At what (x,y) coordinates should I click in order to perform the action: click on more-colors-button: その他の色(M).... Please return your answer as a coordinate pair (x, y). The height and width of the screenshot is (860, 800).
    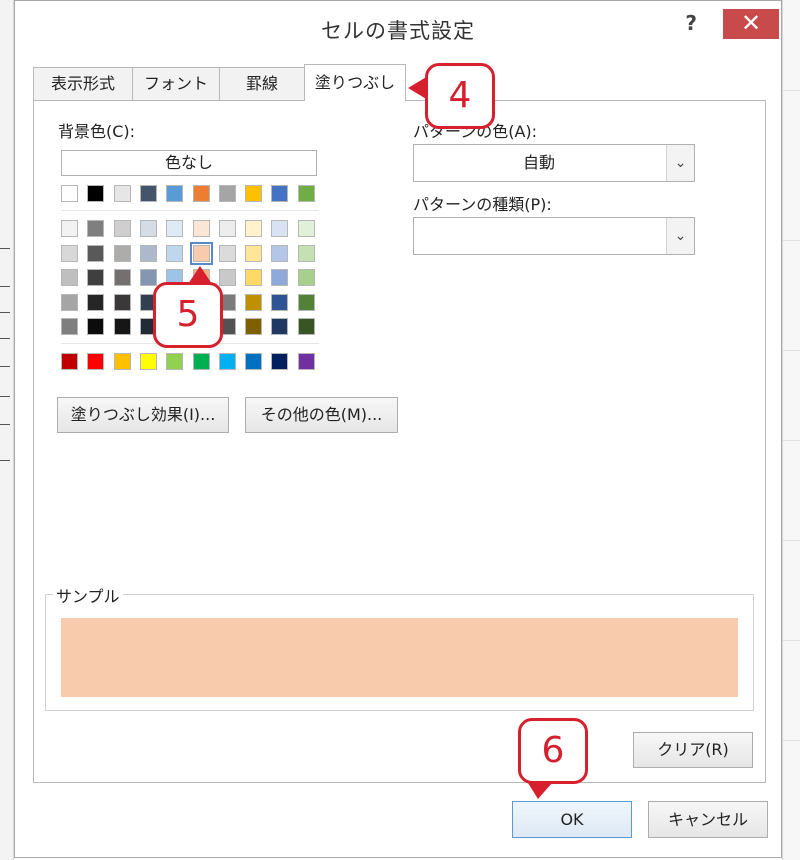
    Looking at the image, I should click on (321, 415).